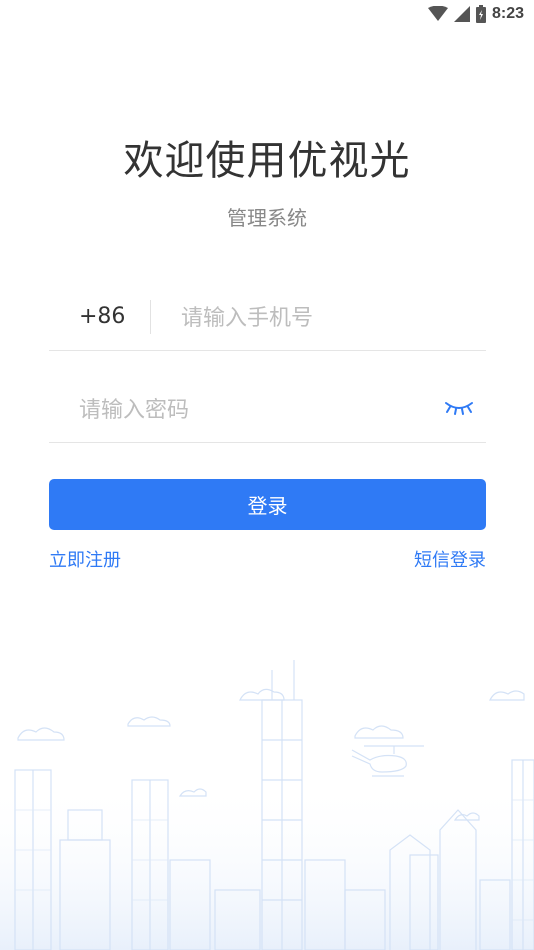  Describe the element at coordinates (102, 316) in the screenshot. I see `country-code: +86` at that location.